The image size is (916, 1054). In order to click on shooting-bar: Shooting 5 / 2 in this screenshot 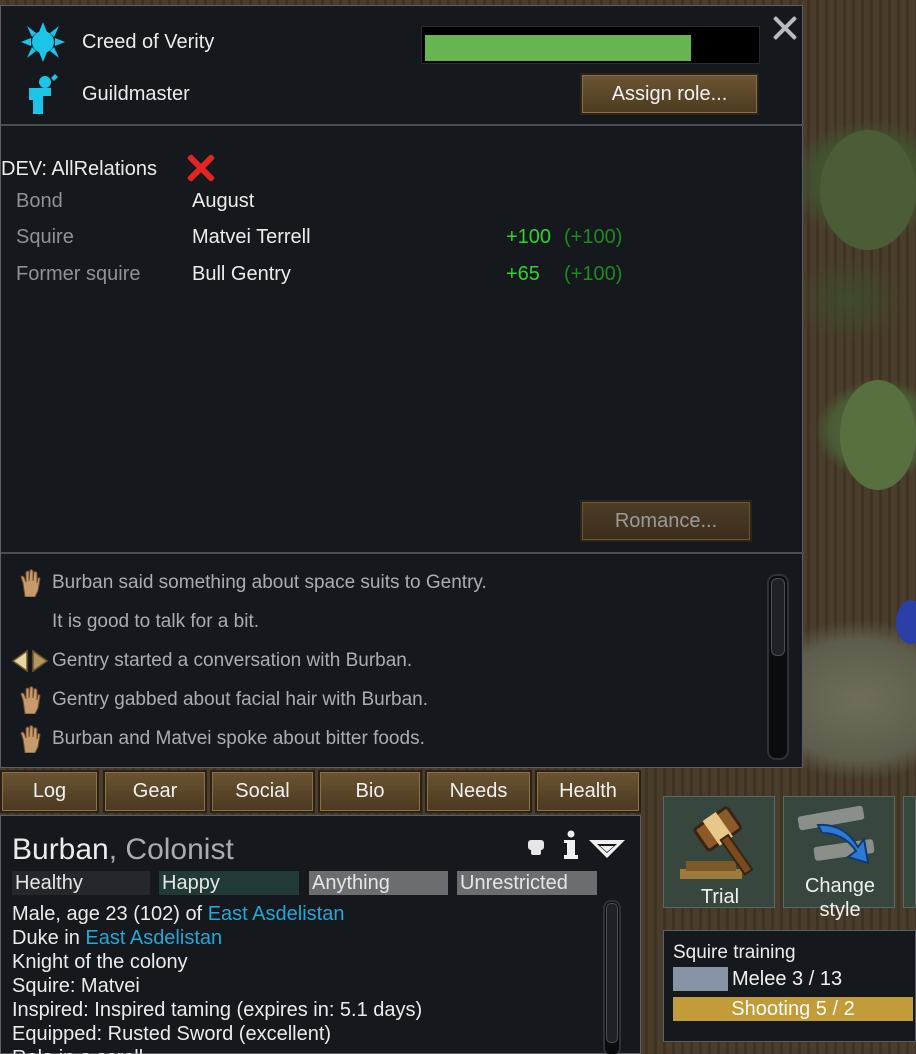, I will do `click(793, 1009)`.